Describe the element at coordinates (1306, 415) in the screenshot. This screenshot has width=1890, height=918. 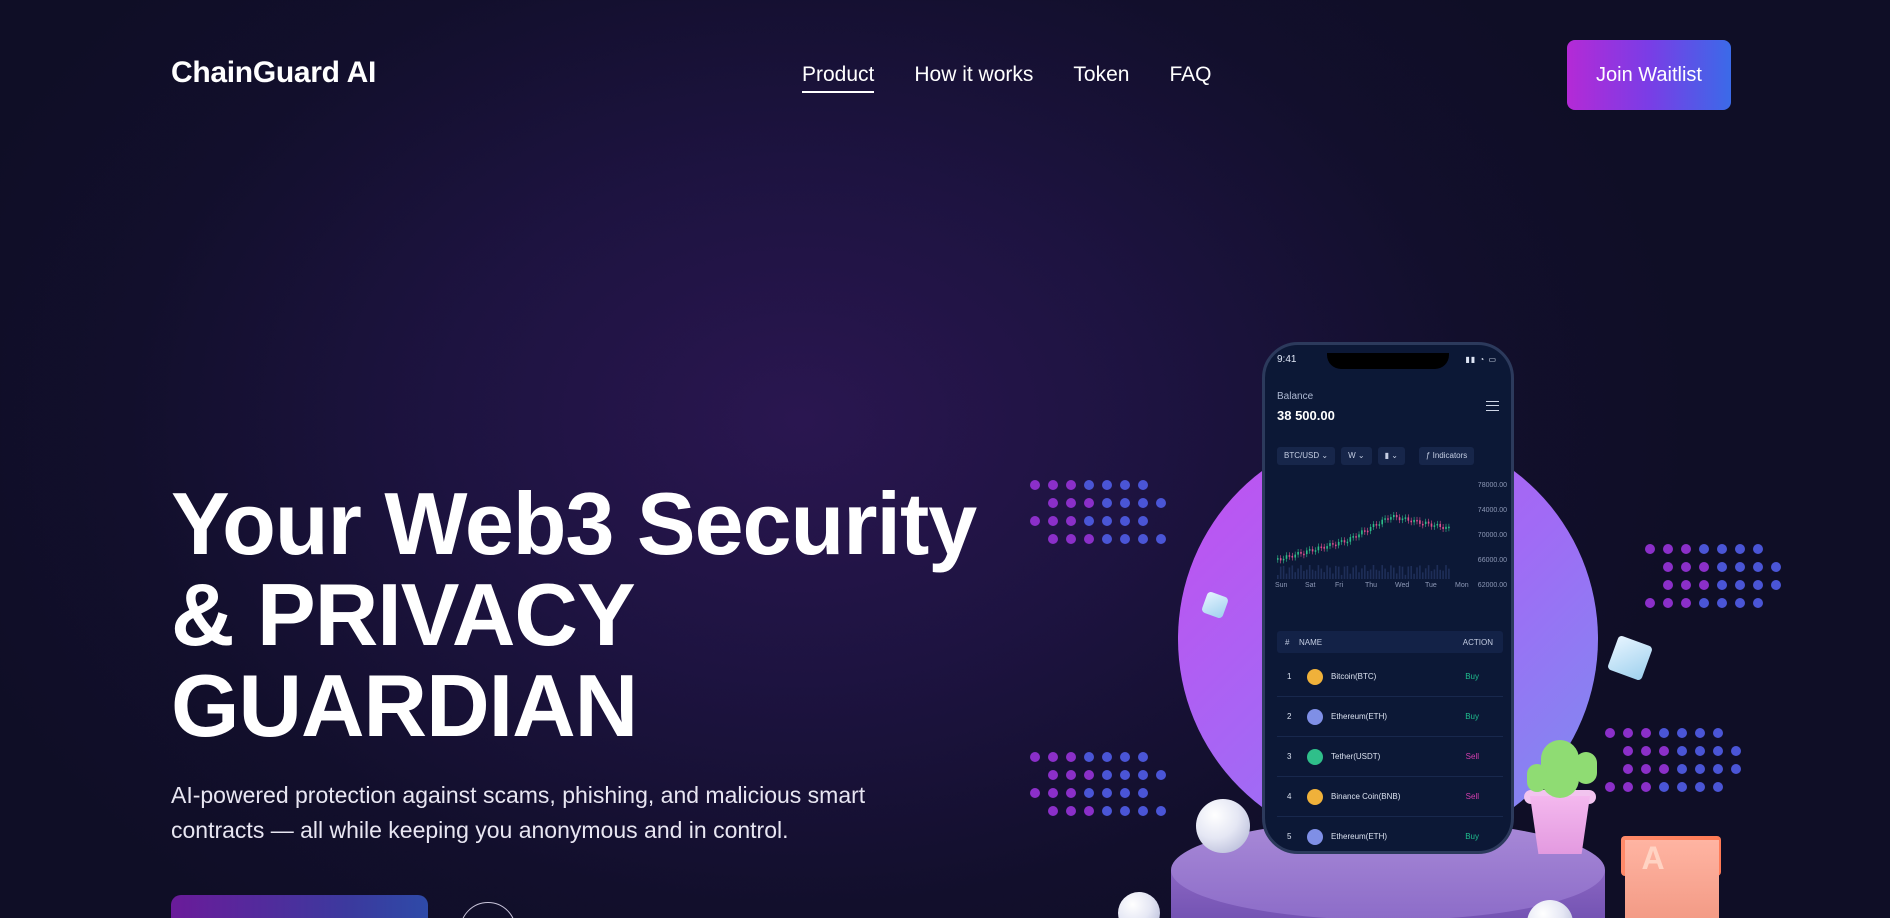
I see `balance-value: 38 500.00` at that location.